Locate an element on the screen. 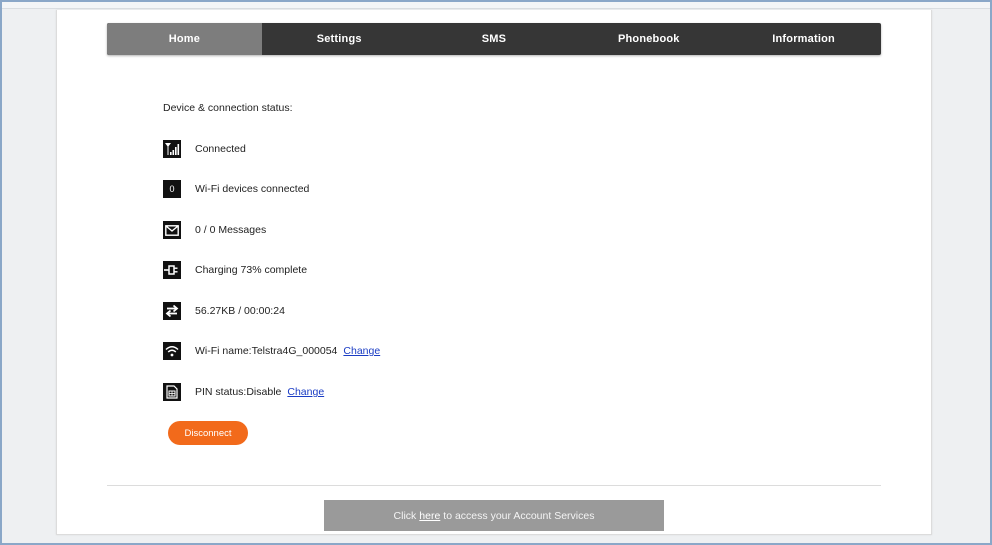 Image resolution: width=992 pixels, height=545 pixels. status-title: Device & connection status: is located at coordinates (228, 108).